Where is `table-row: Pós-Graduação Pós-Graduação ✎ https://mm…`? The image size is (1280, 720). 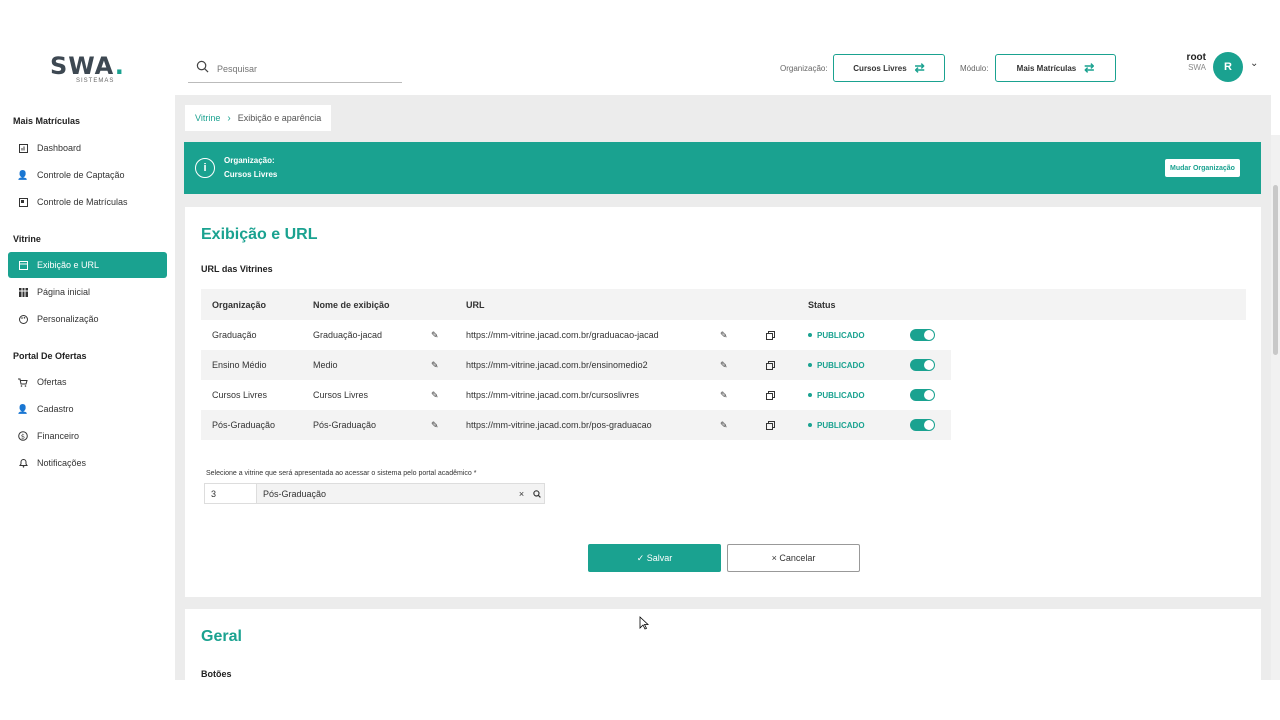 table-row: Pós-Graduação Pós-Graduação ✎ https://mm… is located at coordinates (576, 425).